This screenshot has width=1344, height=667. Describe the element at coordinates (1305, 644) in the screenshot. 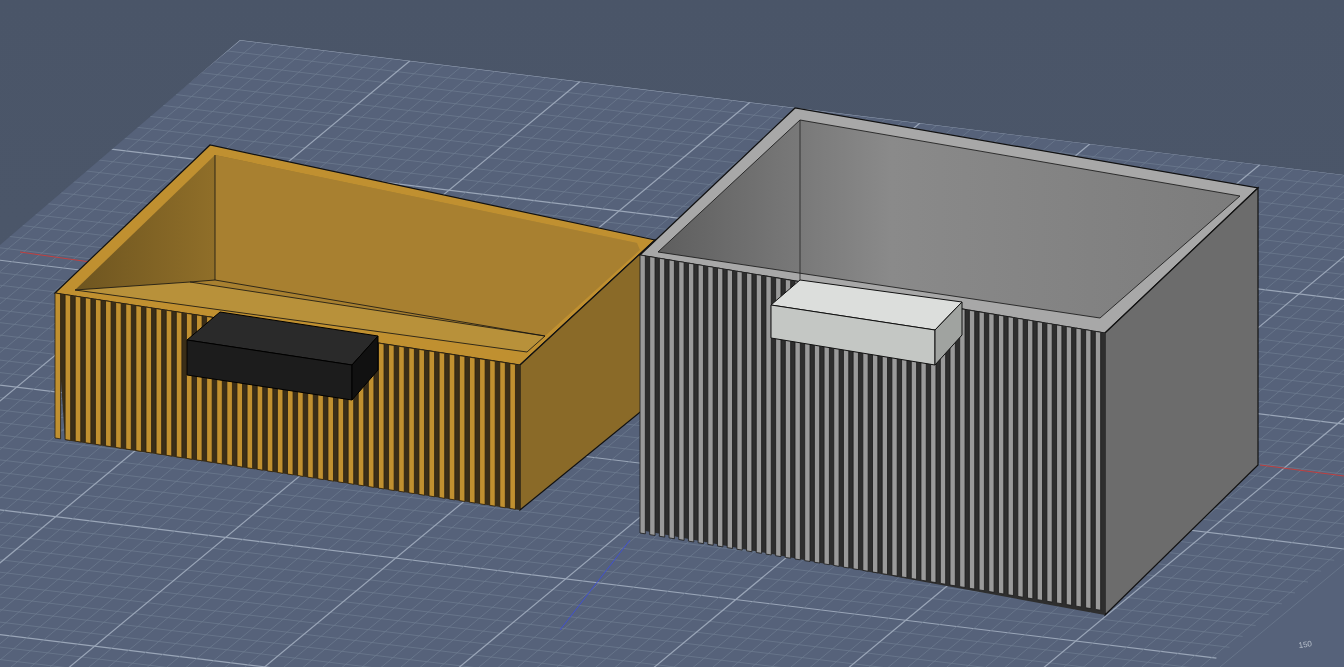

I see `grid-label: 150` at that location.